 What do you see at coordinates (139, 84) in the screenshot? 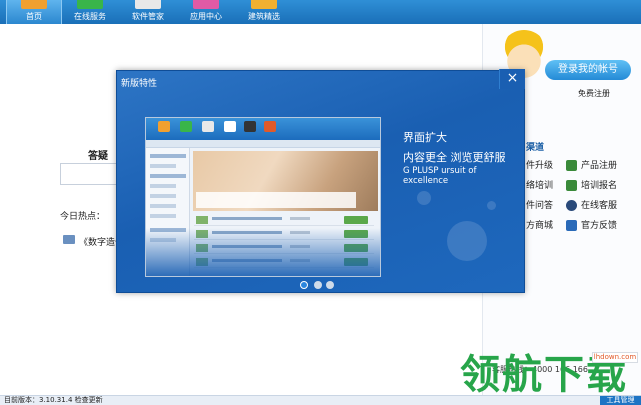
I see `dialog-title: 新版特性` at bounding box center [139, 84].